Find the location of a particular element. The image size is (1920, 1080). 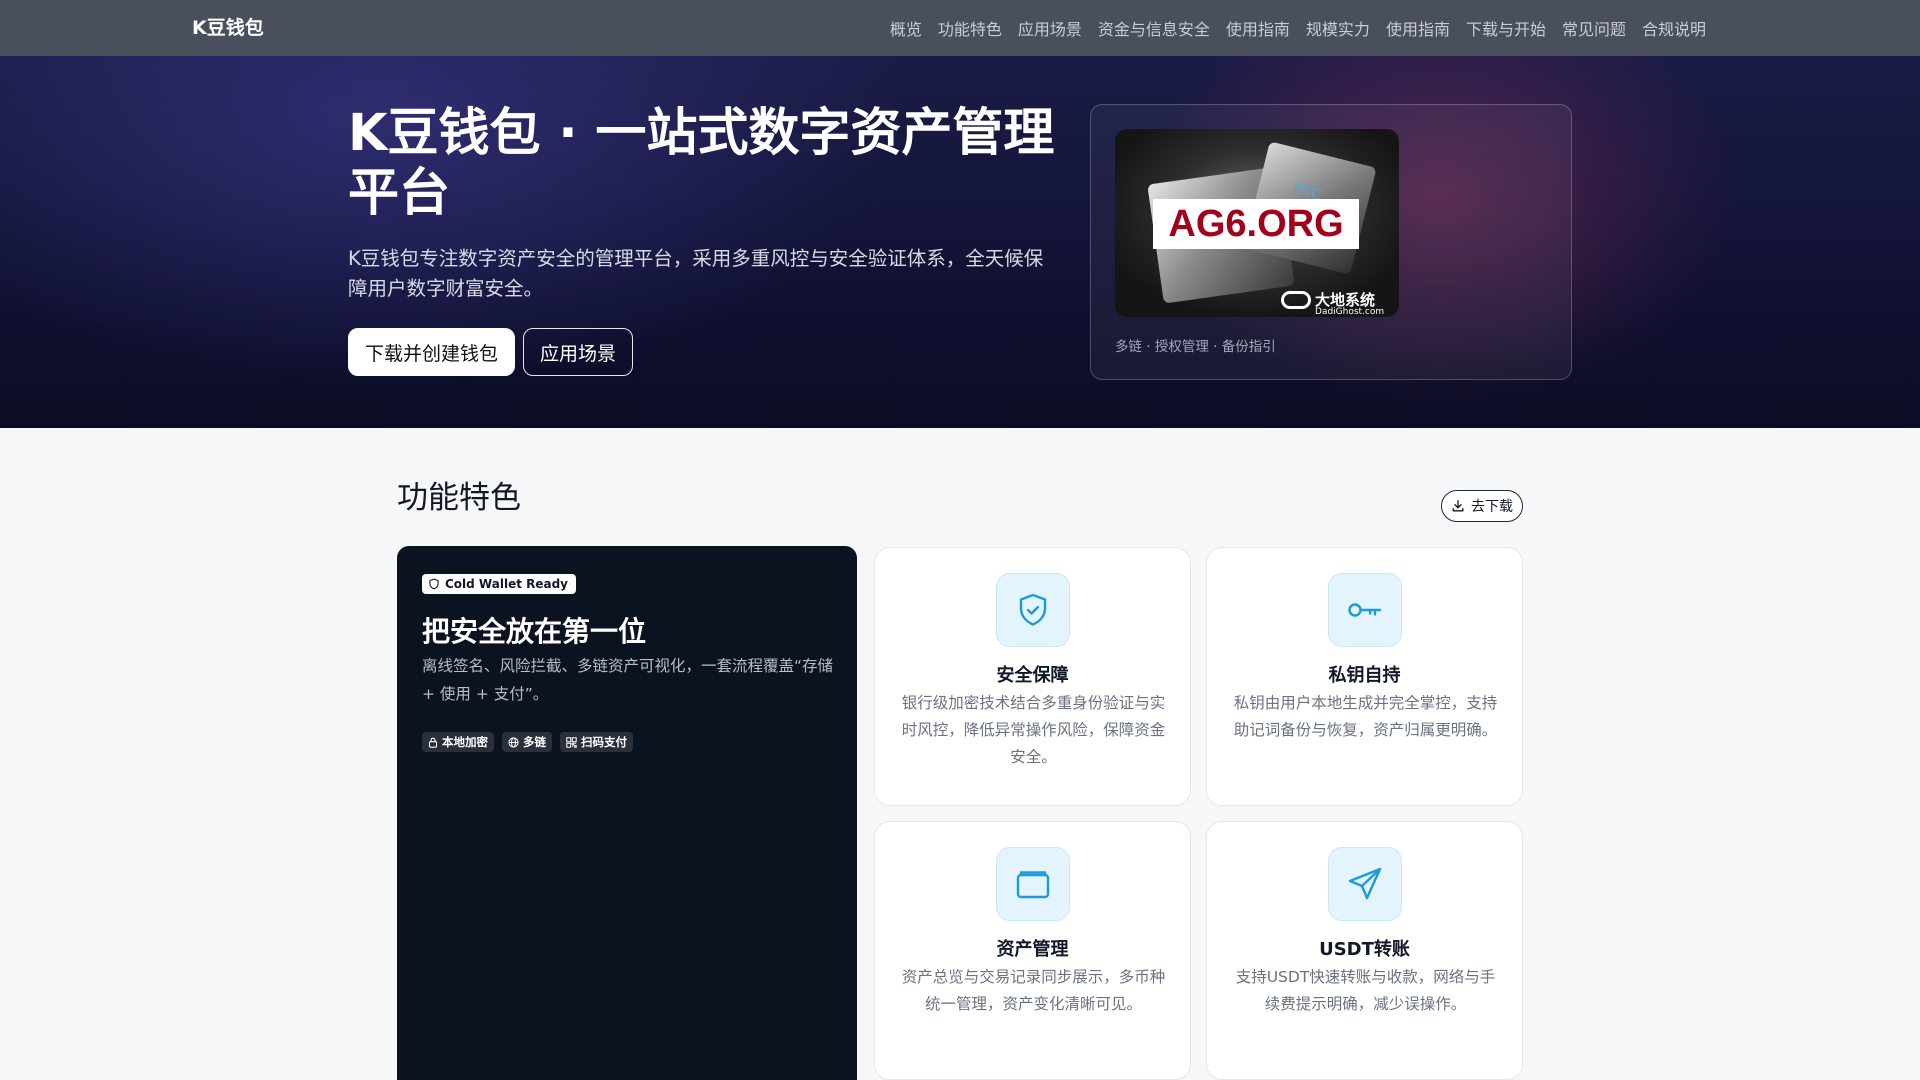

feature-title: USDT转账 is located at coordinates (1364, 949).